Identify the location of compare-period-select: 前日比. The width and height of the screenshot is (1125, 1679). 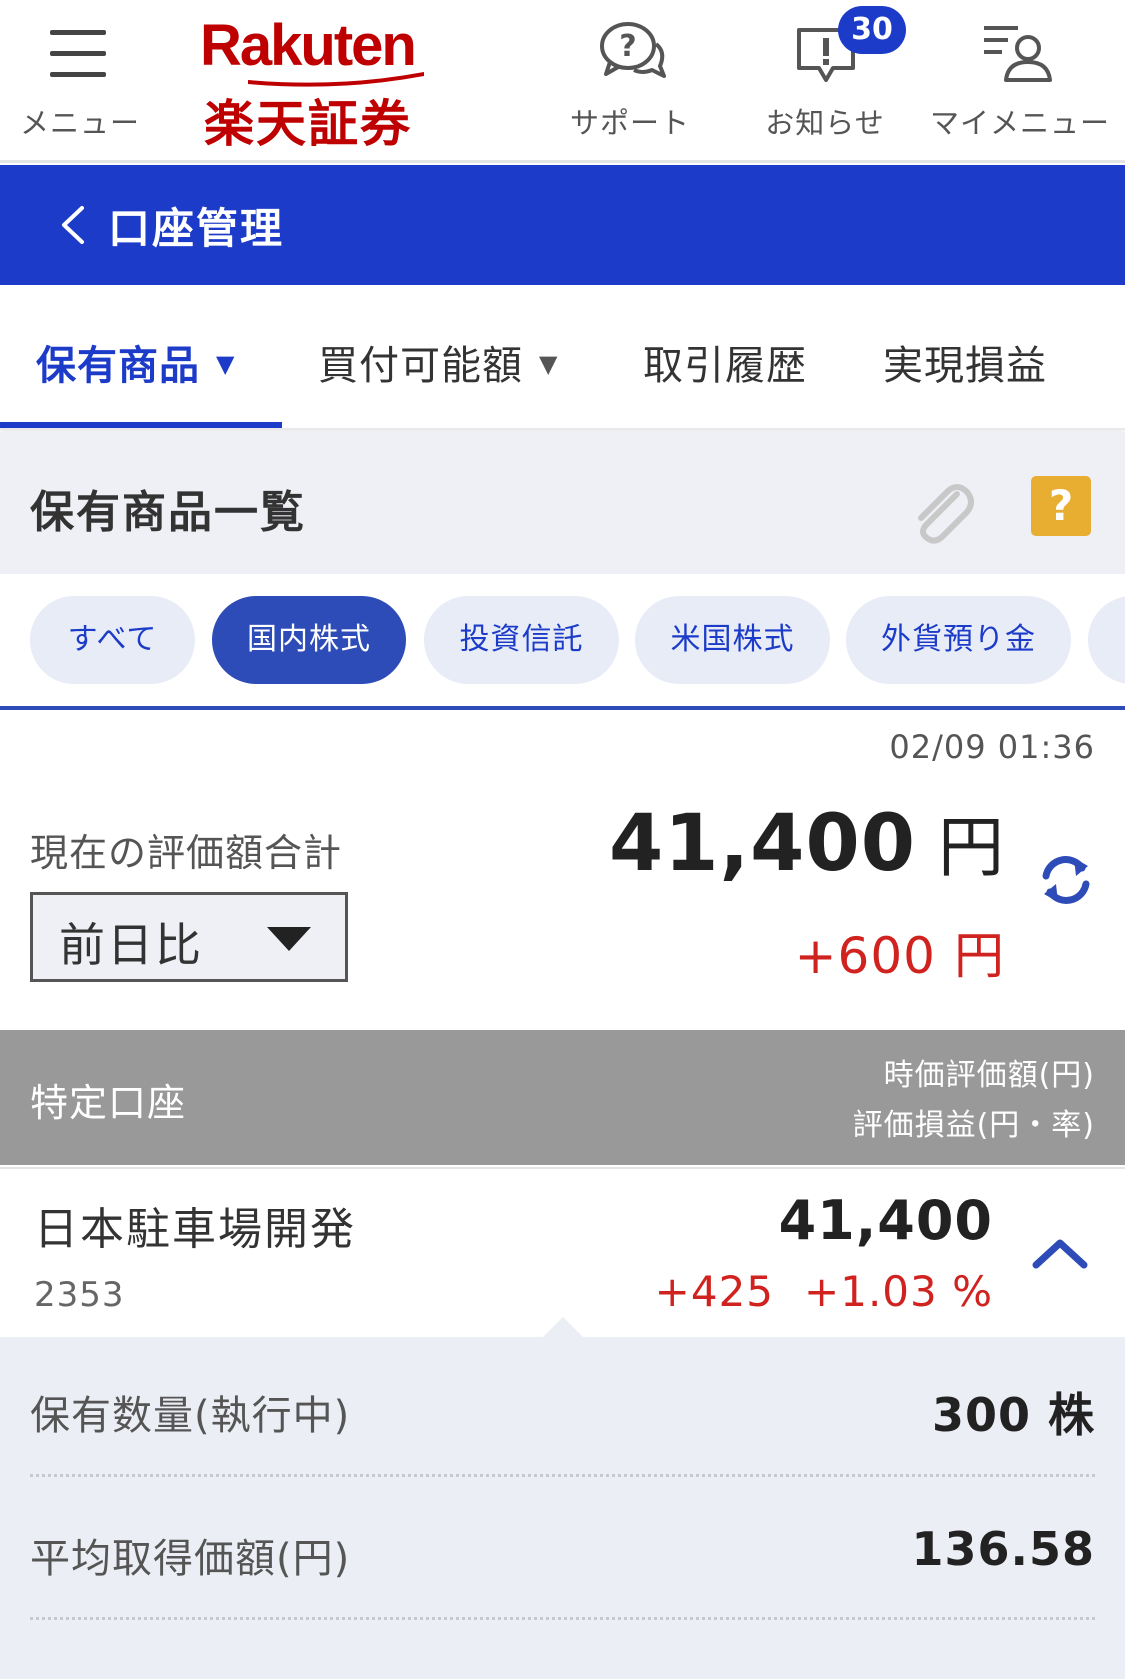
(189, 937).